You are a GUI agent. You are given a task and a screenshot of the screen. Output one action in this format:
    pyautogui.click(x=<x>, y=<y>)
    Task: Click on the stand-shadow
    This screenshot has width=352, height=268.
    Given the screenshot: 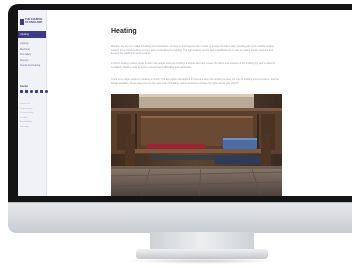 What is the action you would take?
    pyautogui.click(x=202, y=261)
    